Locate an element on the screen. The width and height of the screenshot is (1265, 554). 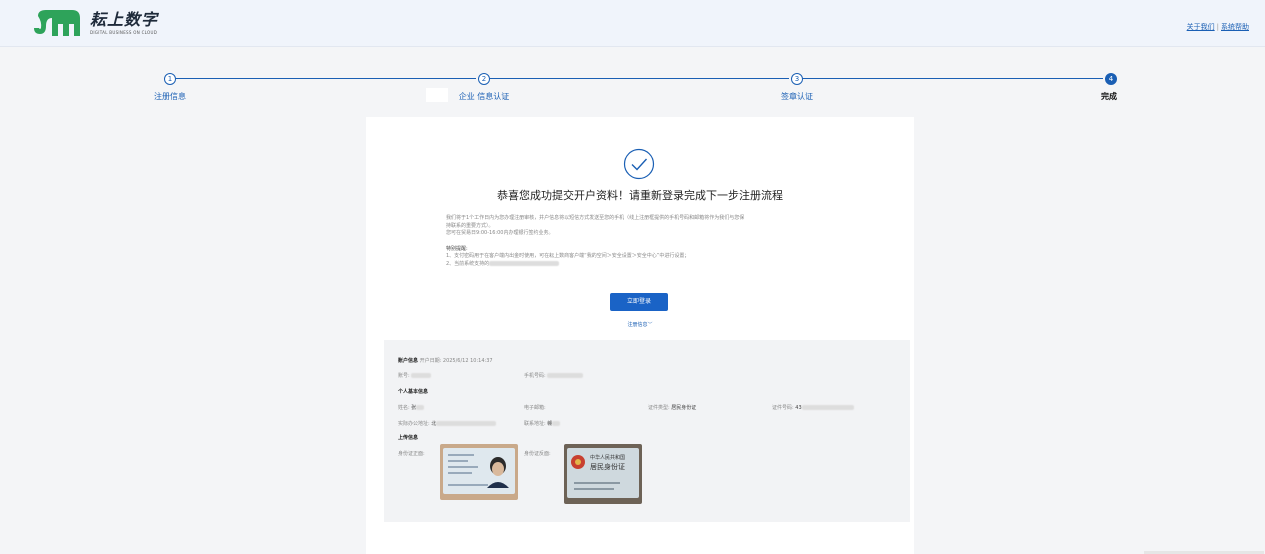
id-card-back-image: 中华人民共和国 居民身份证 is located at coordinates (603, 474).